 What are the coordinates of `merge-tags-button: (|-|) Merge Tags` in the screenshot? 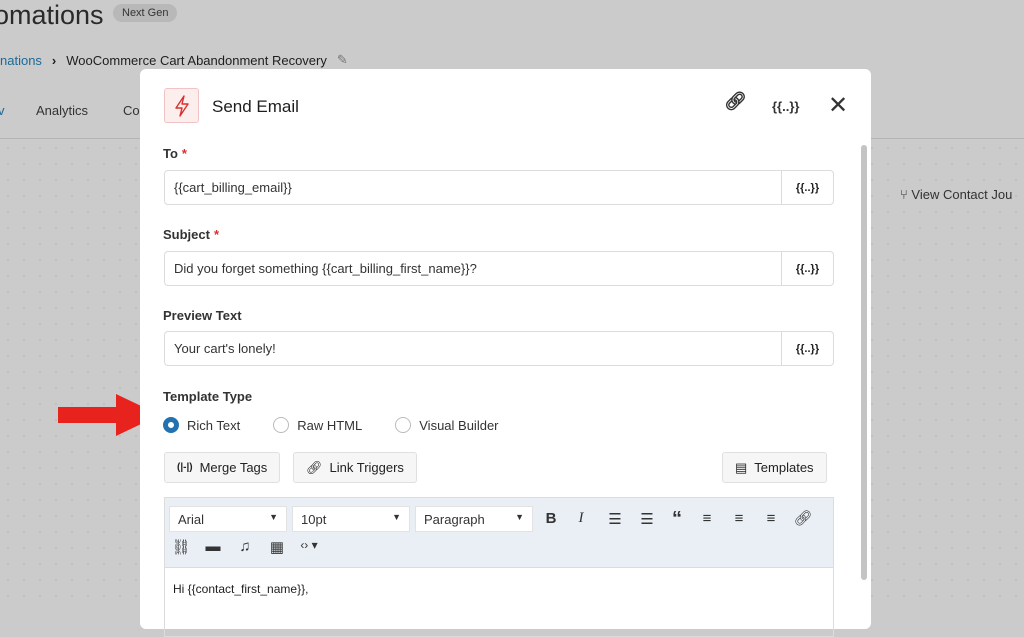 It's located at (222, 467).